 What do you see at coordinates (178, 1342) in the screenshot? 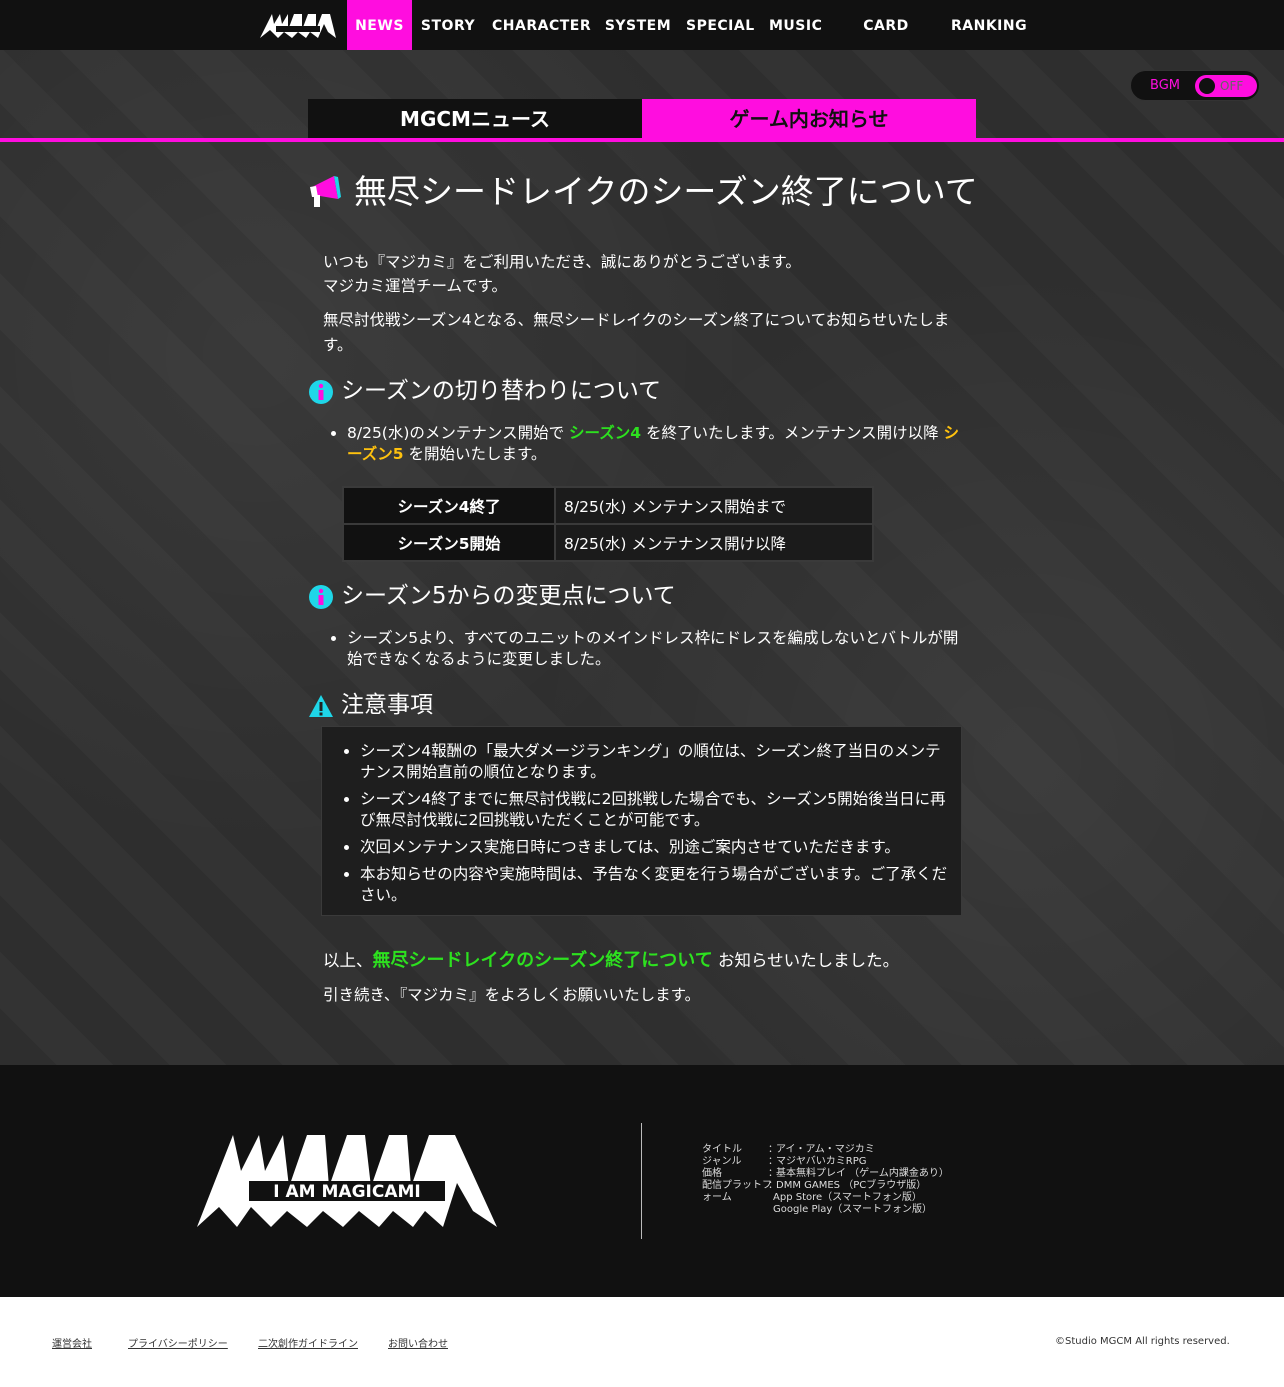
I see `link-privacy-policy: プライバシーポリシー` at bounding box center [178, 1342].